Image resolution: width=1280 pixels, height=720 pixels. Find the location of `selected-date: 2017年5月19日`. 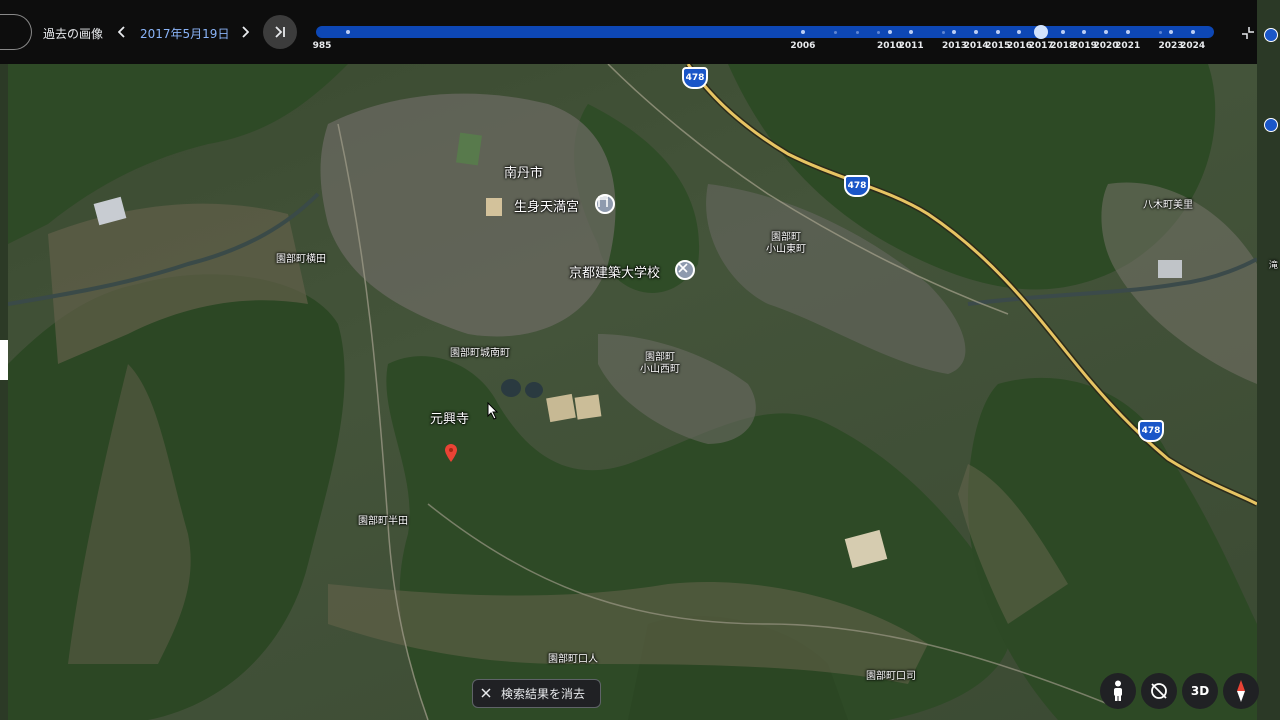

selected-date: 2017年5月19日 is located at coordinates (185, 34).